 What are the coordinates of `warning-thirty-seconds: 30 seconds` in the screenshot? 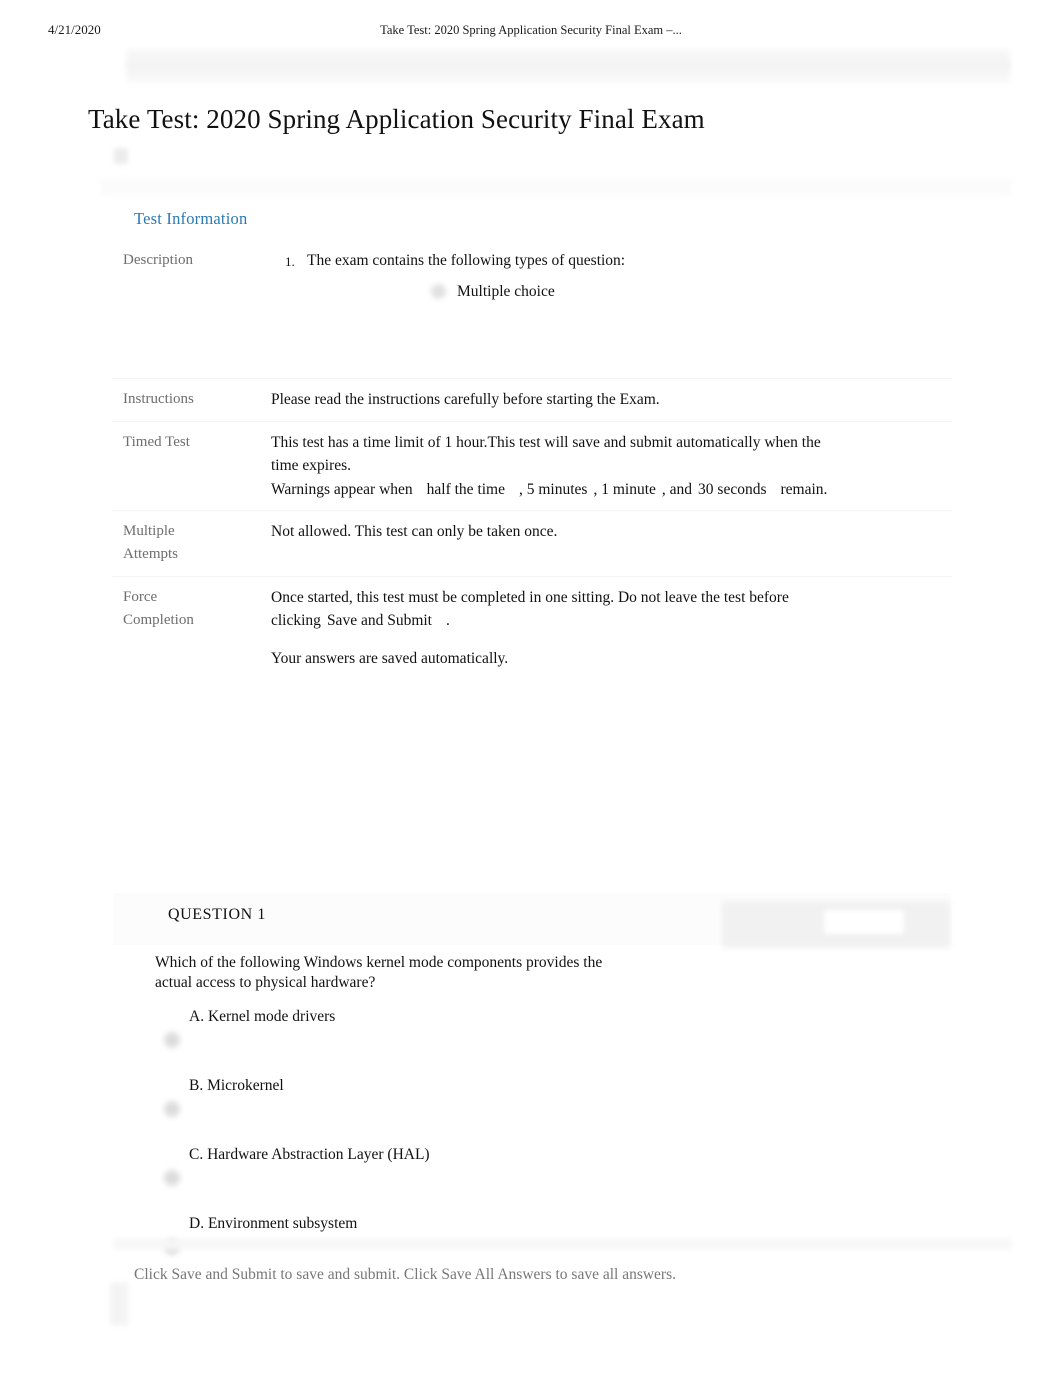 It's located at (732, 489).